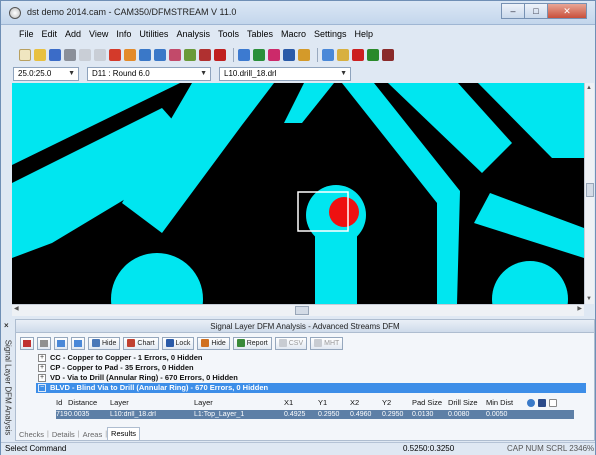 The height and width of the screenshot is (455, 596). Describe the element at coordinates (285, 74) in the screenshot. I see `layer-select: L10.drill_18.drl ▼` at that location.